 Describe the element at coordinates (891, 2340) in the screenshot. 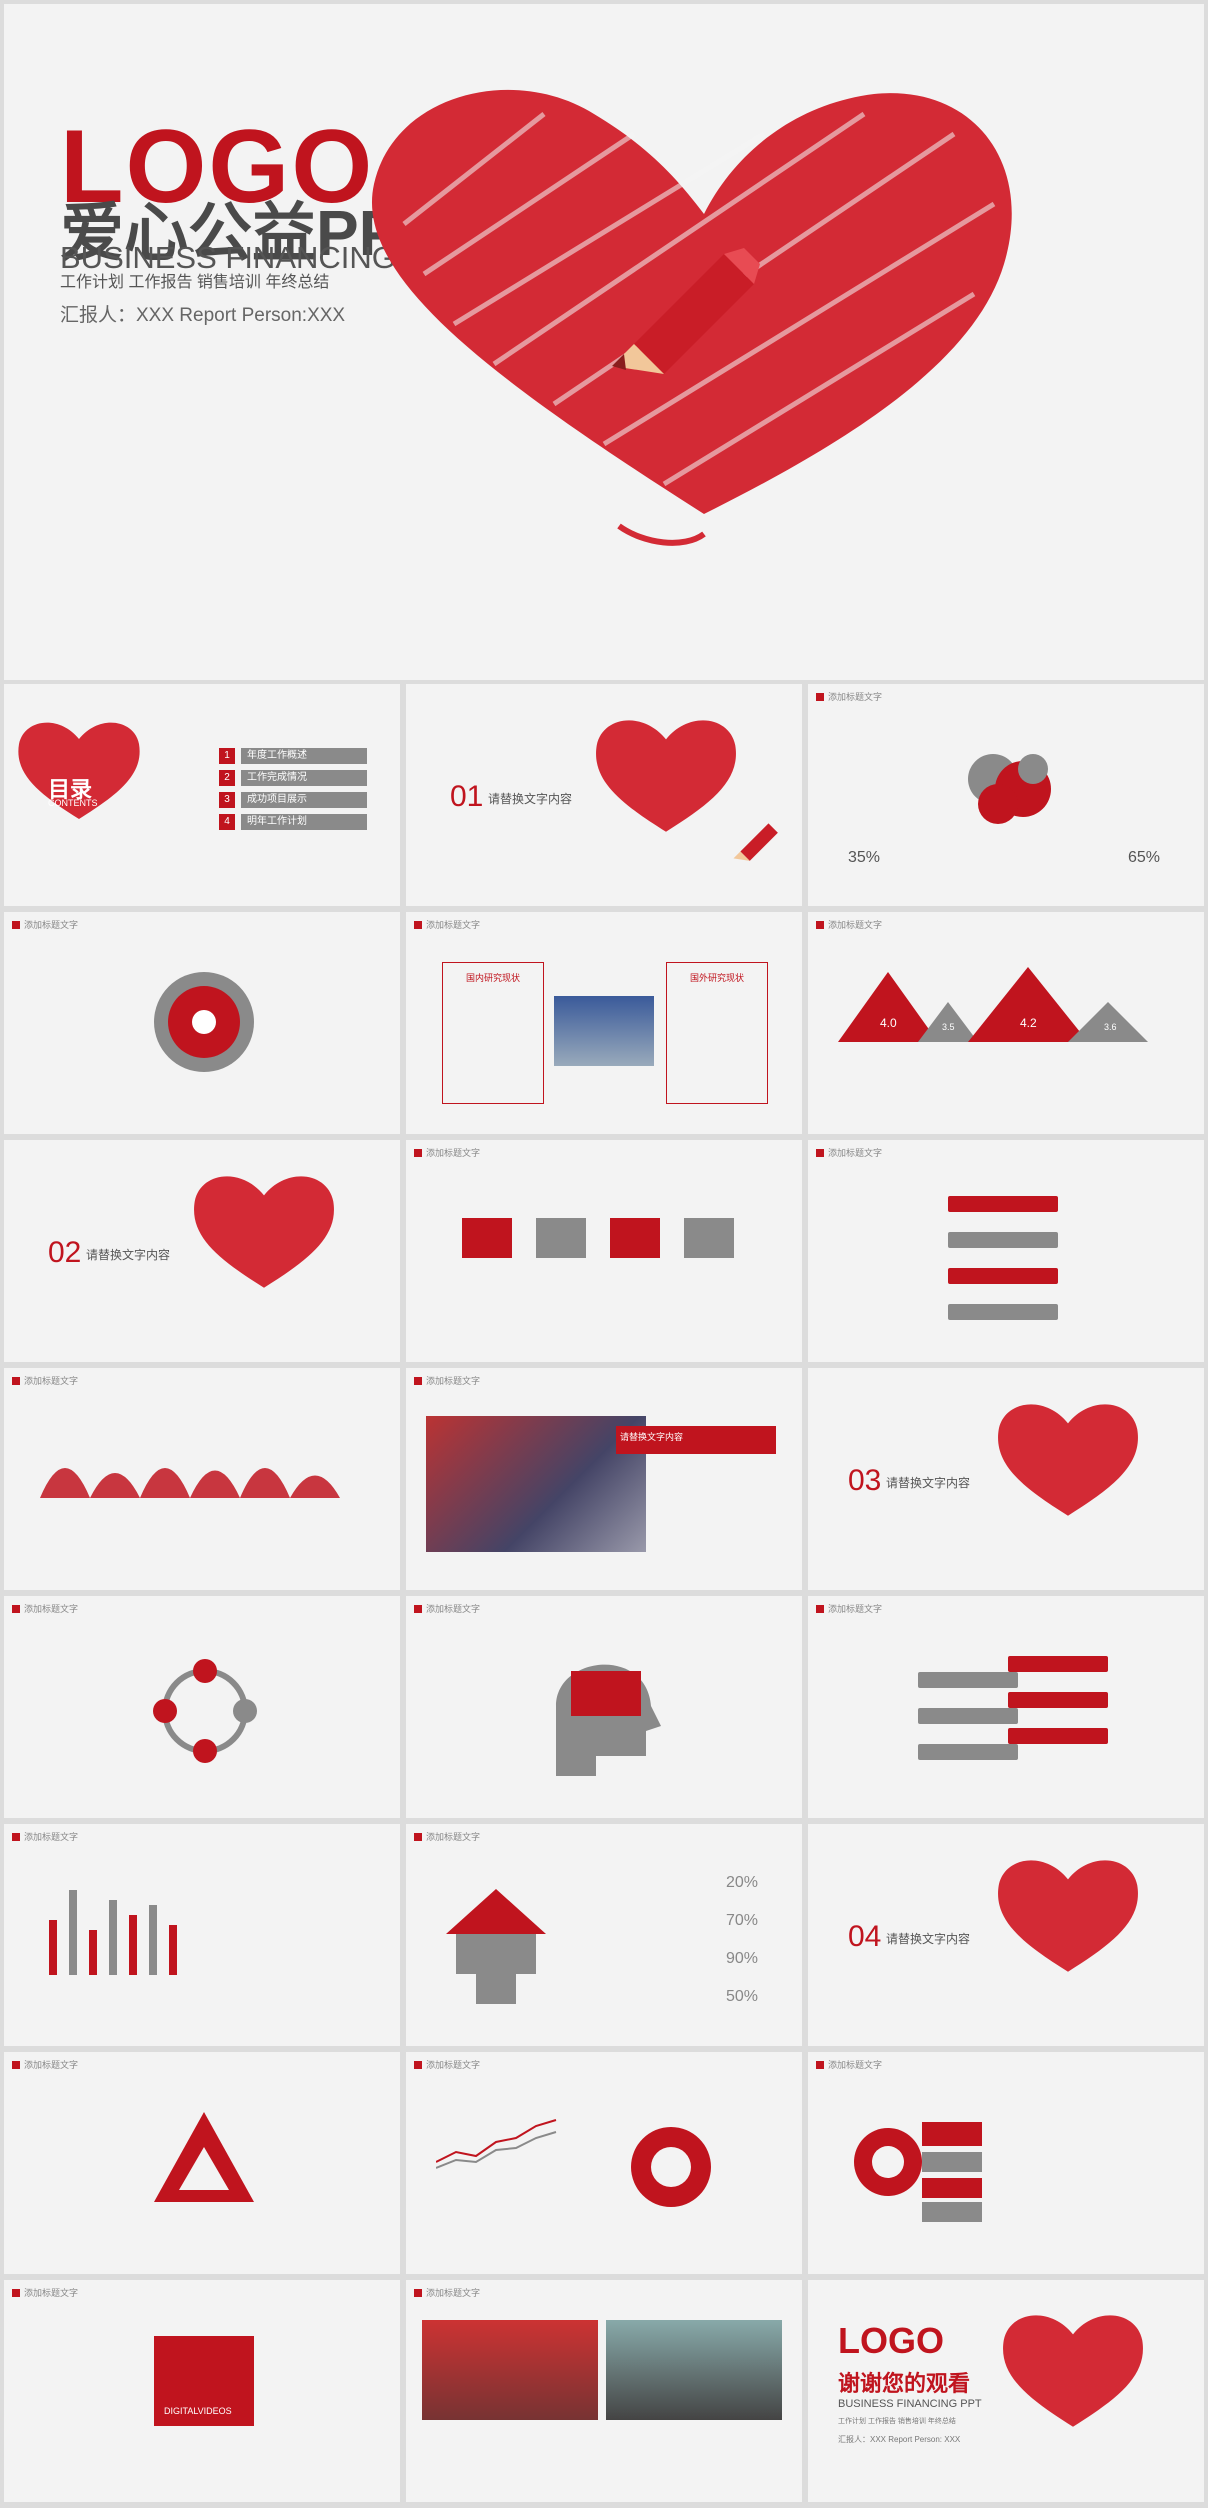

I see `closing-logo: LOGO` at that location.